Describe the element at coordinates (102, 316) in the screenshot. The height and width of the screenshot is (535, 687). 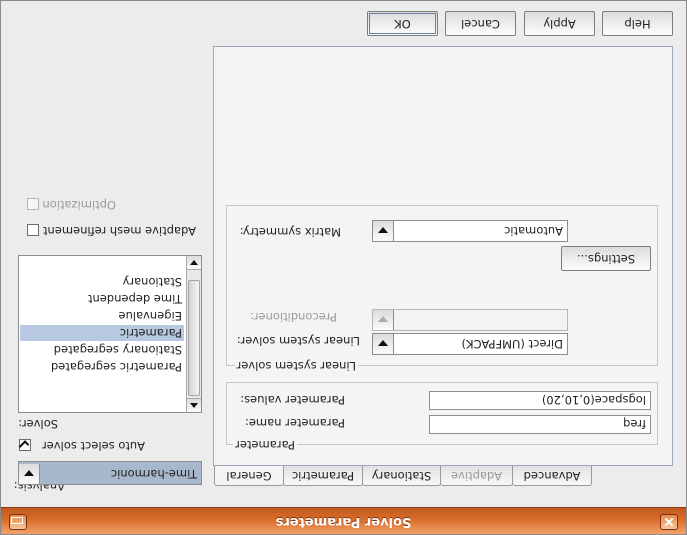
I see `list-item: Eigenvalue` at that location.